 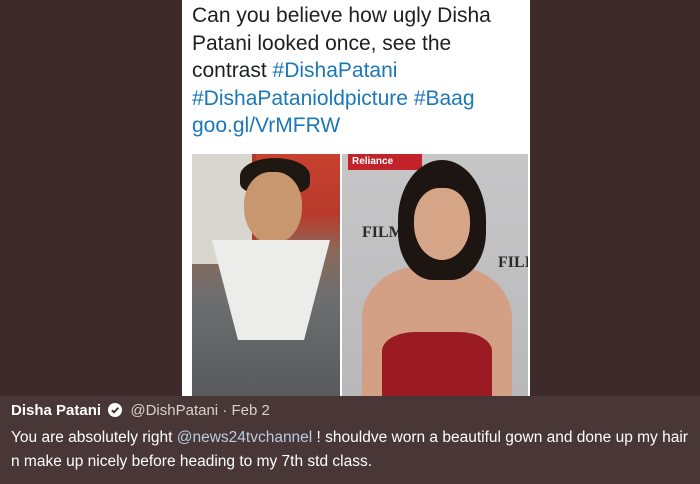 What do you see at coordinates (435, 275) in the screenshot?
I see `red-carpet-photo: Reliance FILMFA FILI` at bounding box center [435, 275].